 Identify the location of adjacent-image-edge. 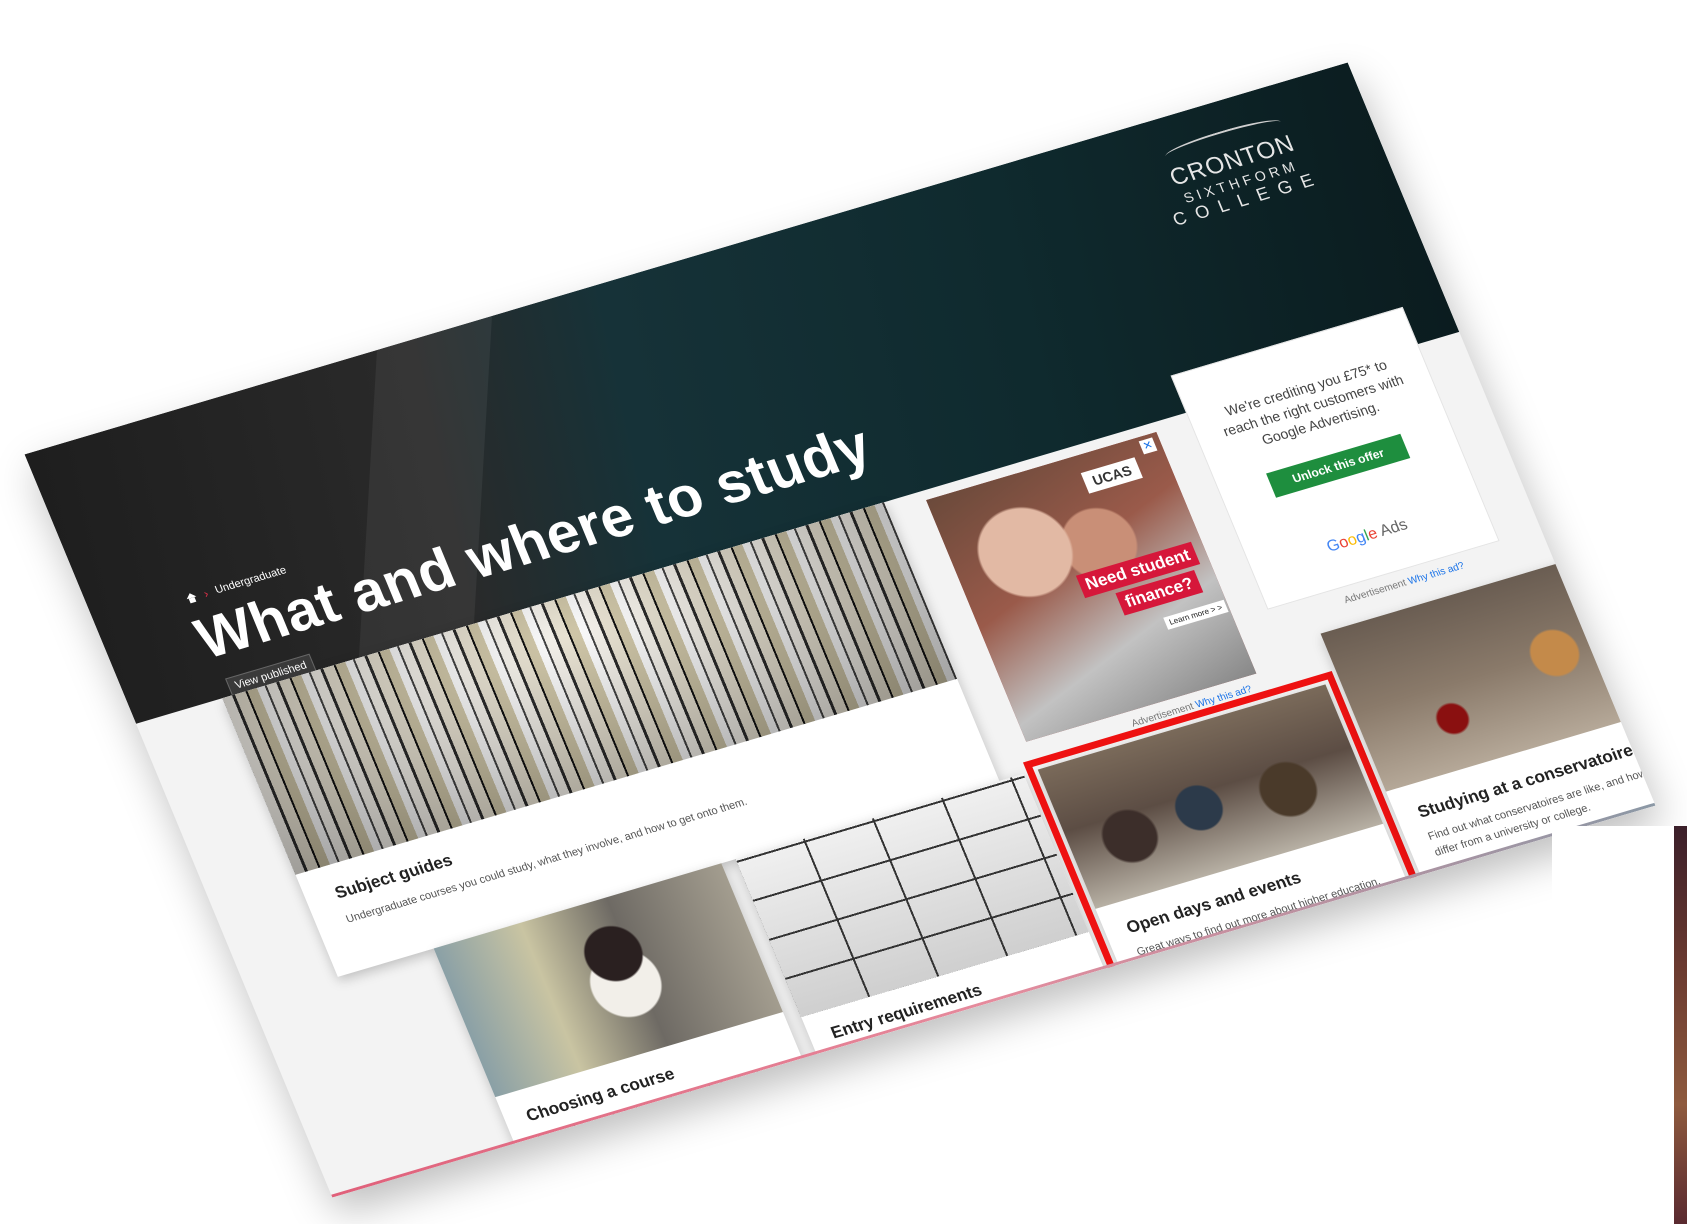
(1619, 1025).